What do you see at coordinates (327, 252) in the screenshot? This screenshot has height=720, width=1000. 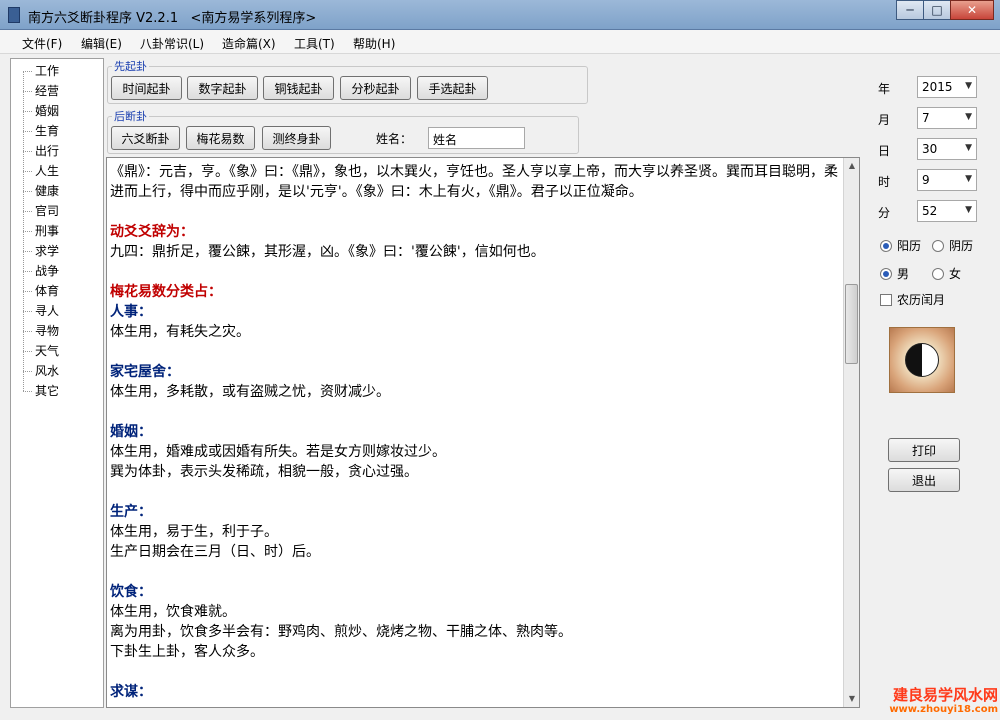 I see `moving-line-text: 九四：鼎折足，覆公餗，其形渥，凶。《象》曰：'覆公餗'，信如何也。` at bounding box center [327, 252].